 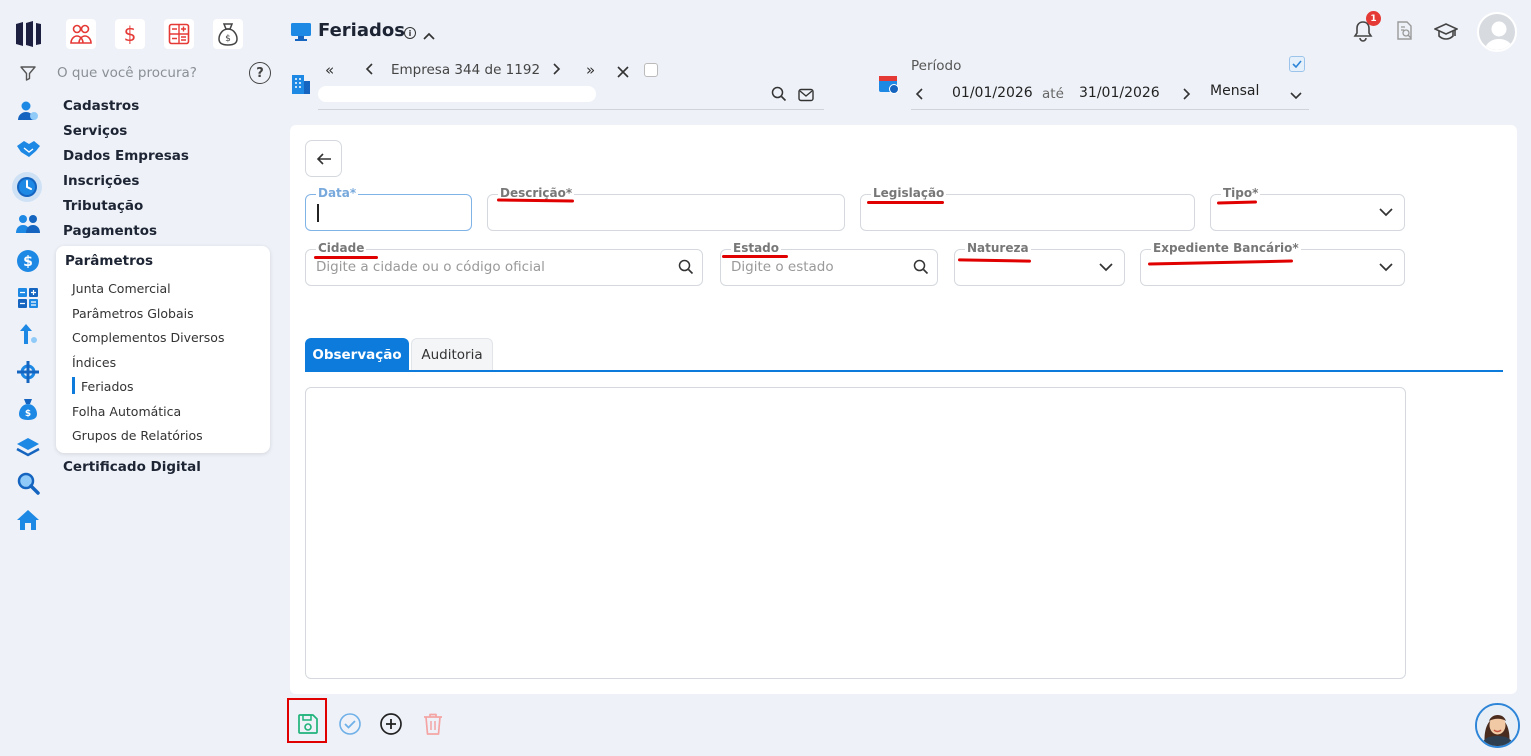 What do you see at coordinates (904, 371) in the screenshot?
I see `tab-underline` at bounding box center [904, 371].